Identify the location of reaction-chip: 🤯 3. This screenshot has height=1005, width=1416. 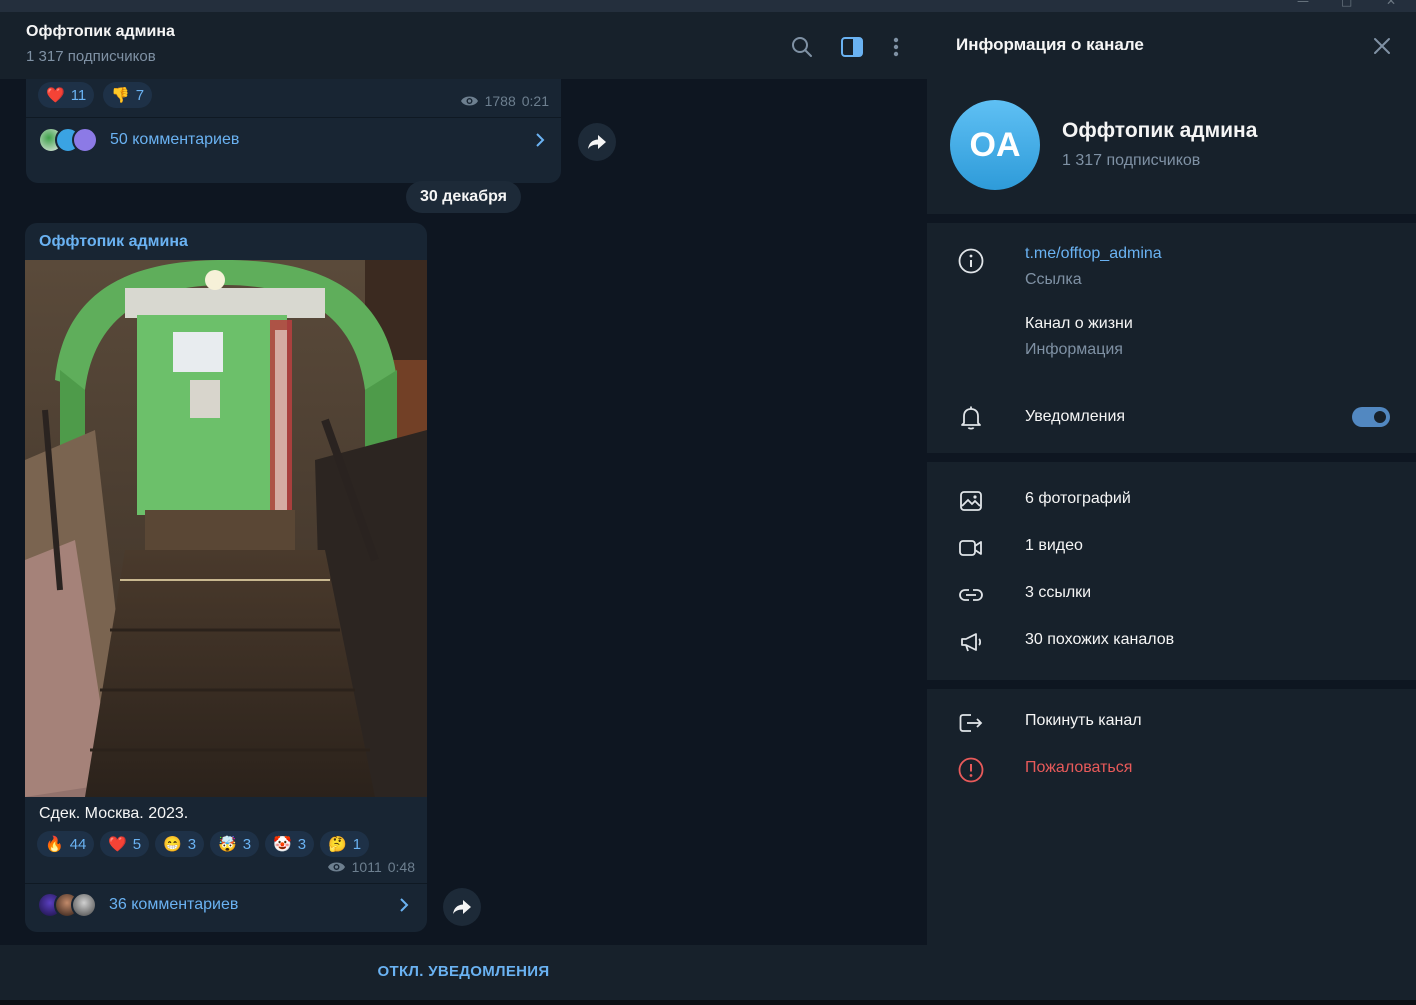
(235, 844).